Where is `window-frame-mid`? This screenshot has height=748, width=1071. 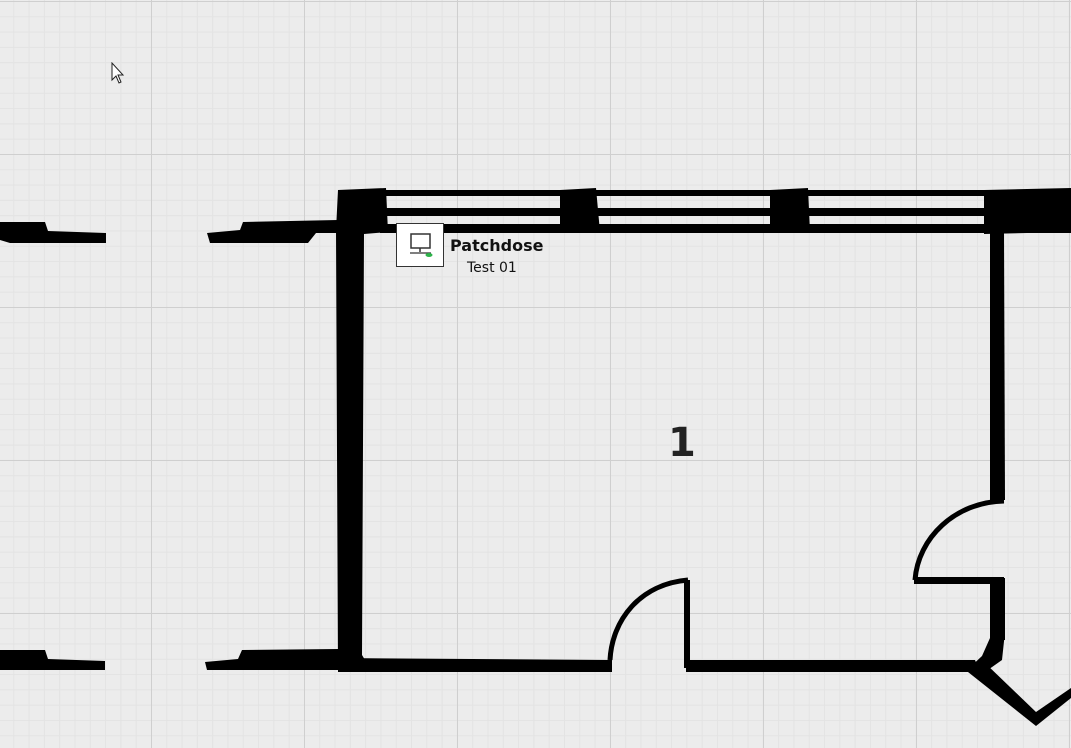 window-frame-mid is located at coordinates (725, 212).